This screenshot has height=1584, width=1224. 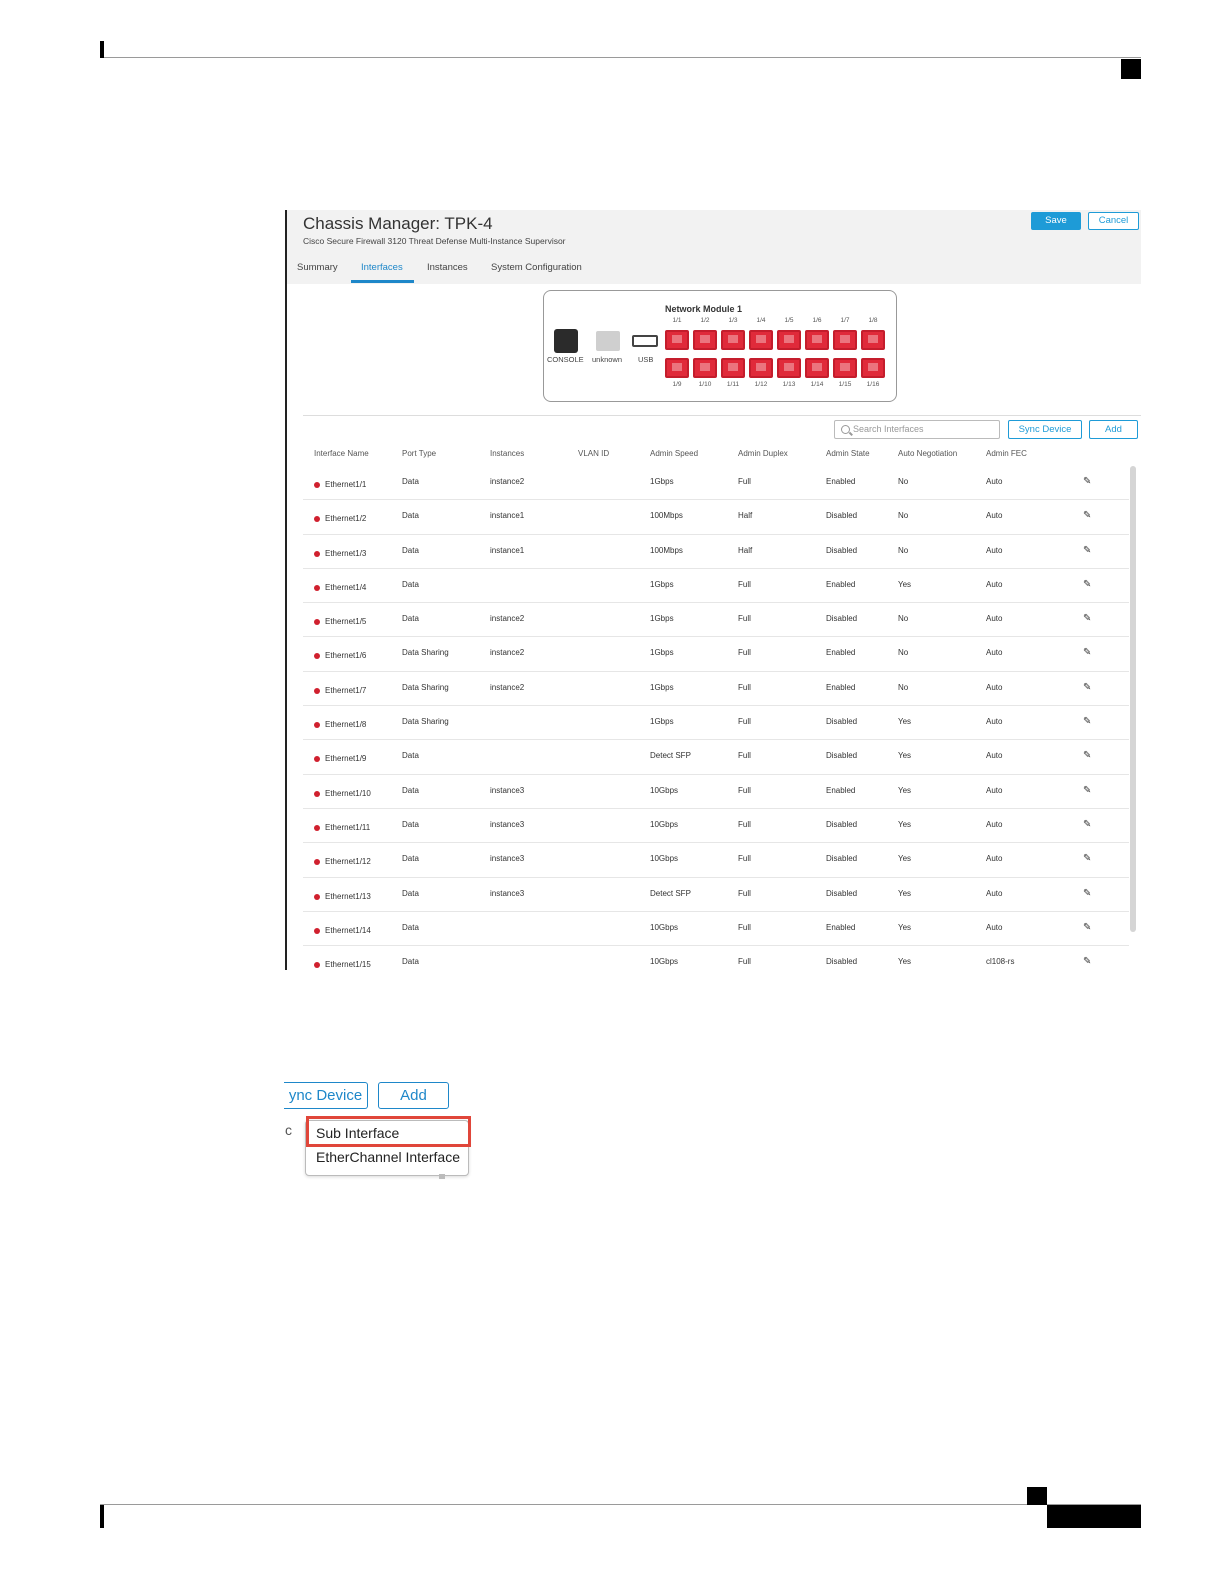 I want to click on active-tab-indicator, so click(x=382, y=281).